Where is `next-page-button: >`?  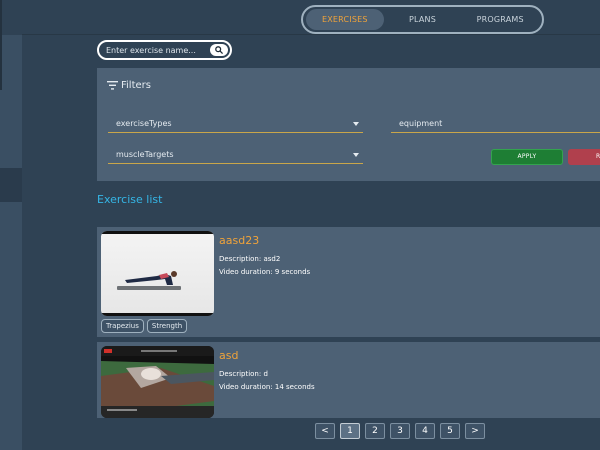 next-page-button: > is located at coordinates (475, 431).